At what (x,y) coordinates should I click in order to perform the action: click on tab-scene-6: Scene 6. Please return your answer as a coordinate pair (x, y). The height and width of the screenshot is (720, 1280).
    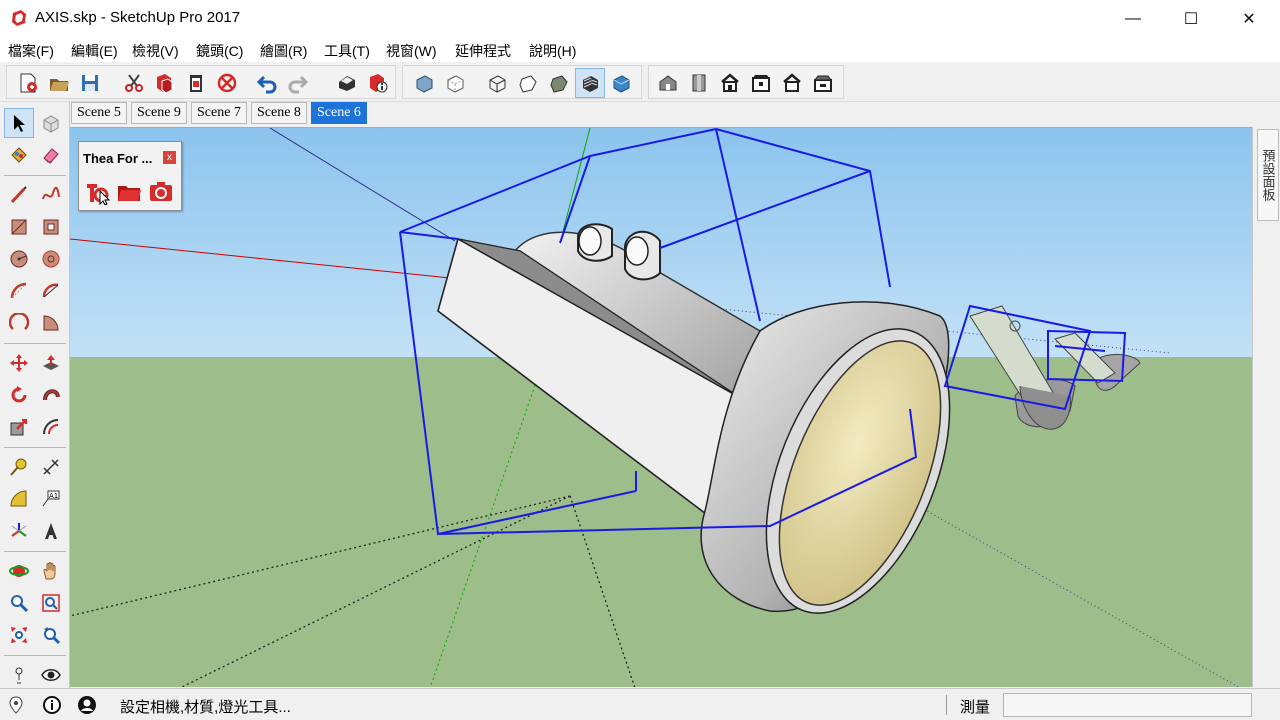
    Looking at the image, I should click on (339, 113).